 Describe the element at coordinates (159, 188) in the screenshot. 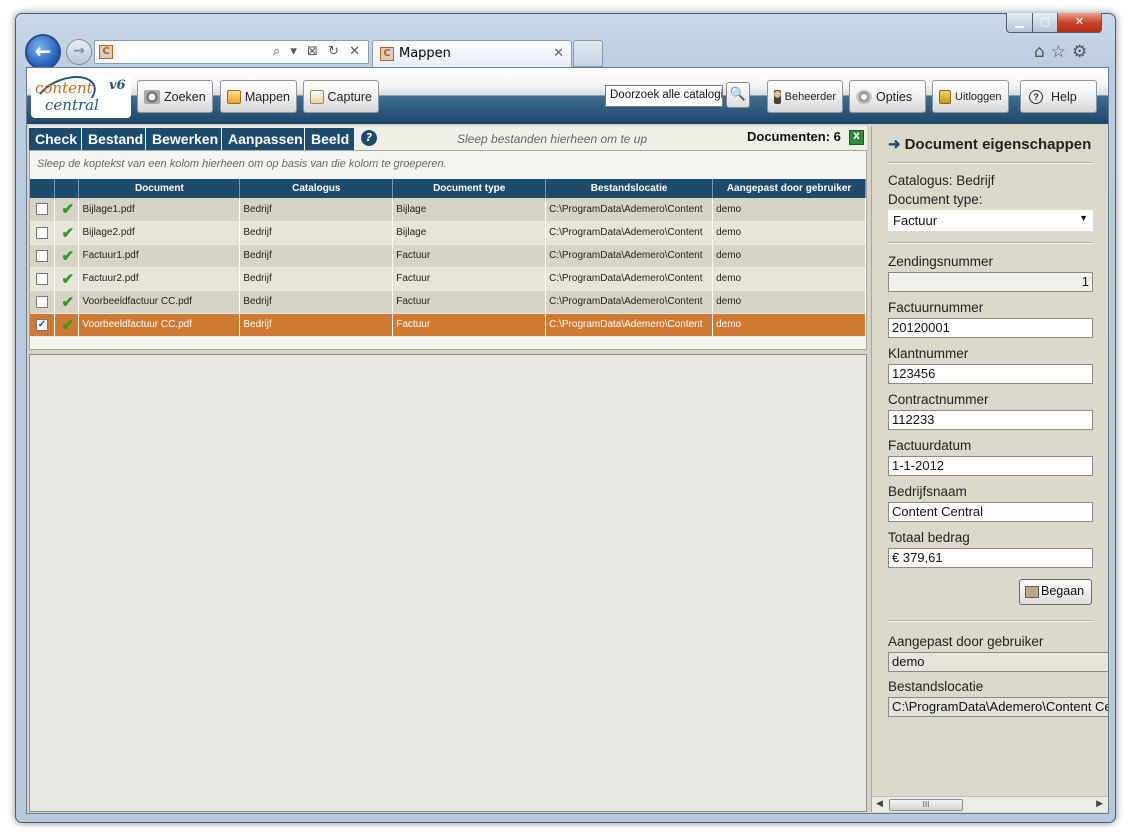

I see `column-header-document: Document` at that location.